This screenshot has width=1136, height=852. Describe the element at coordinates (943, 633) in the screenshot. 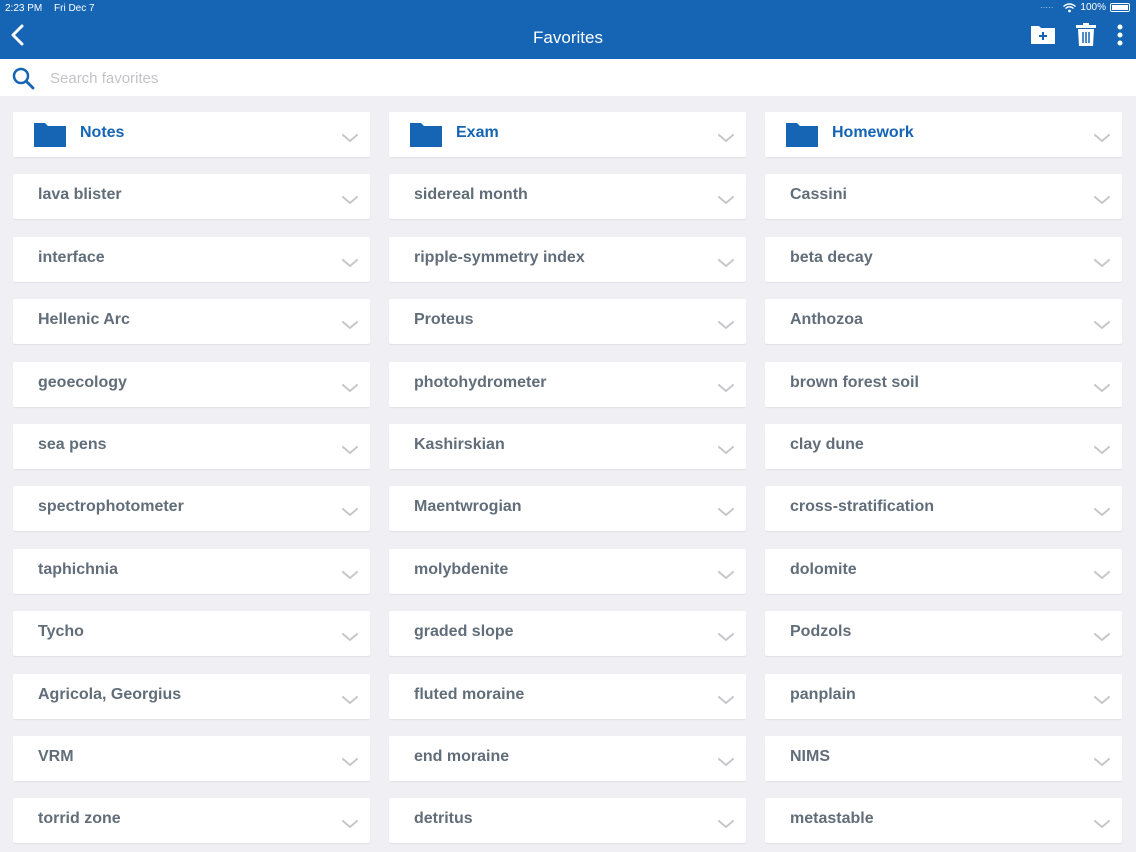

I see `favorite-item: Podzols` at that location.